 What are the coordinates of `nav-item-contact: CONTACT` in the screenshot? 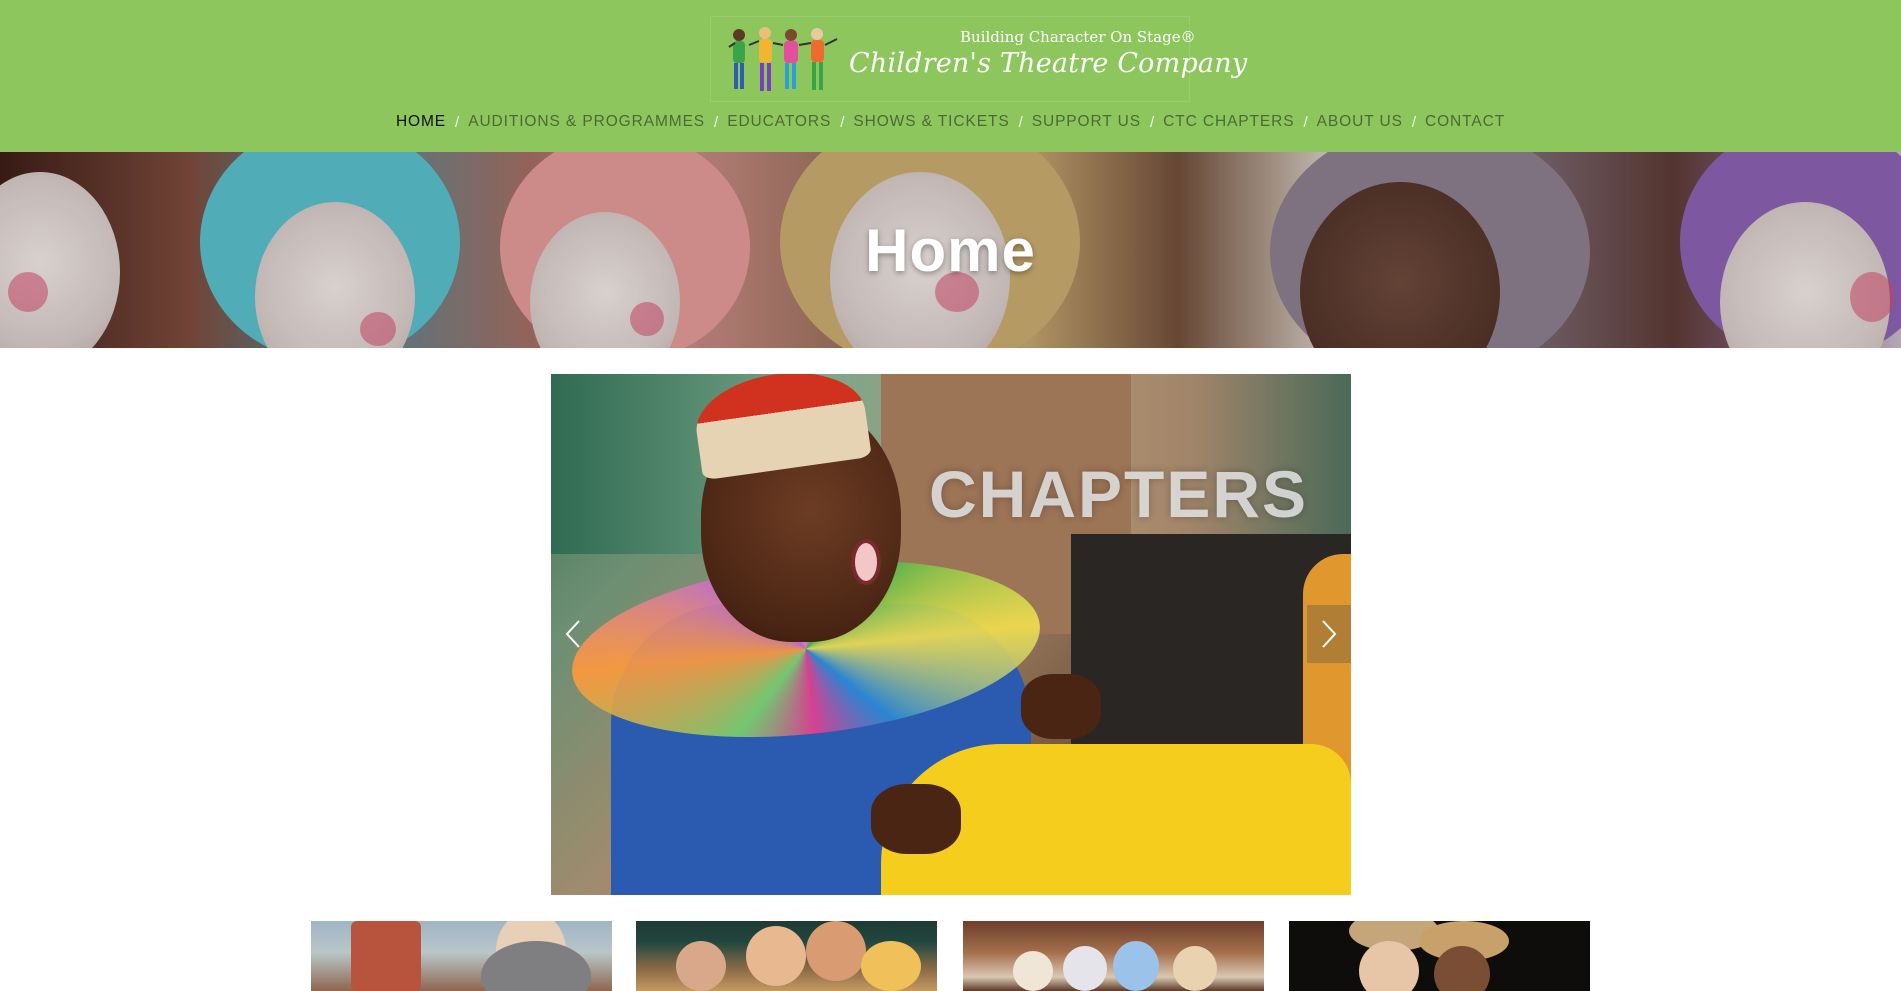 It's located at (1465, 122).